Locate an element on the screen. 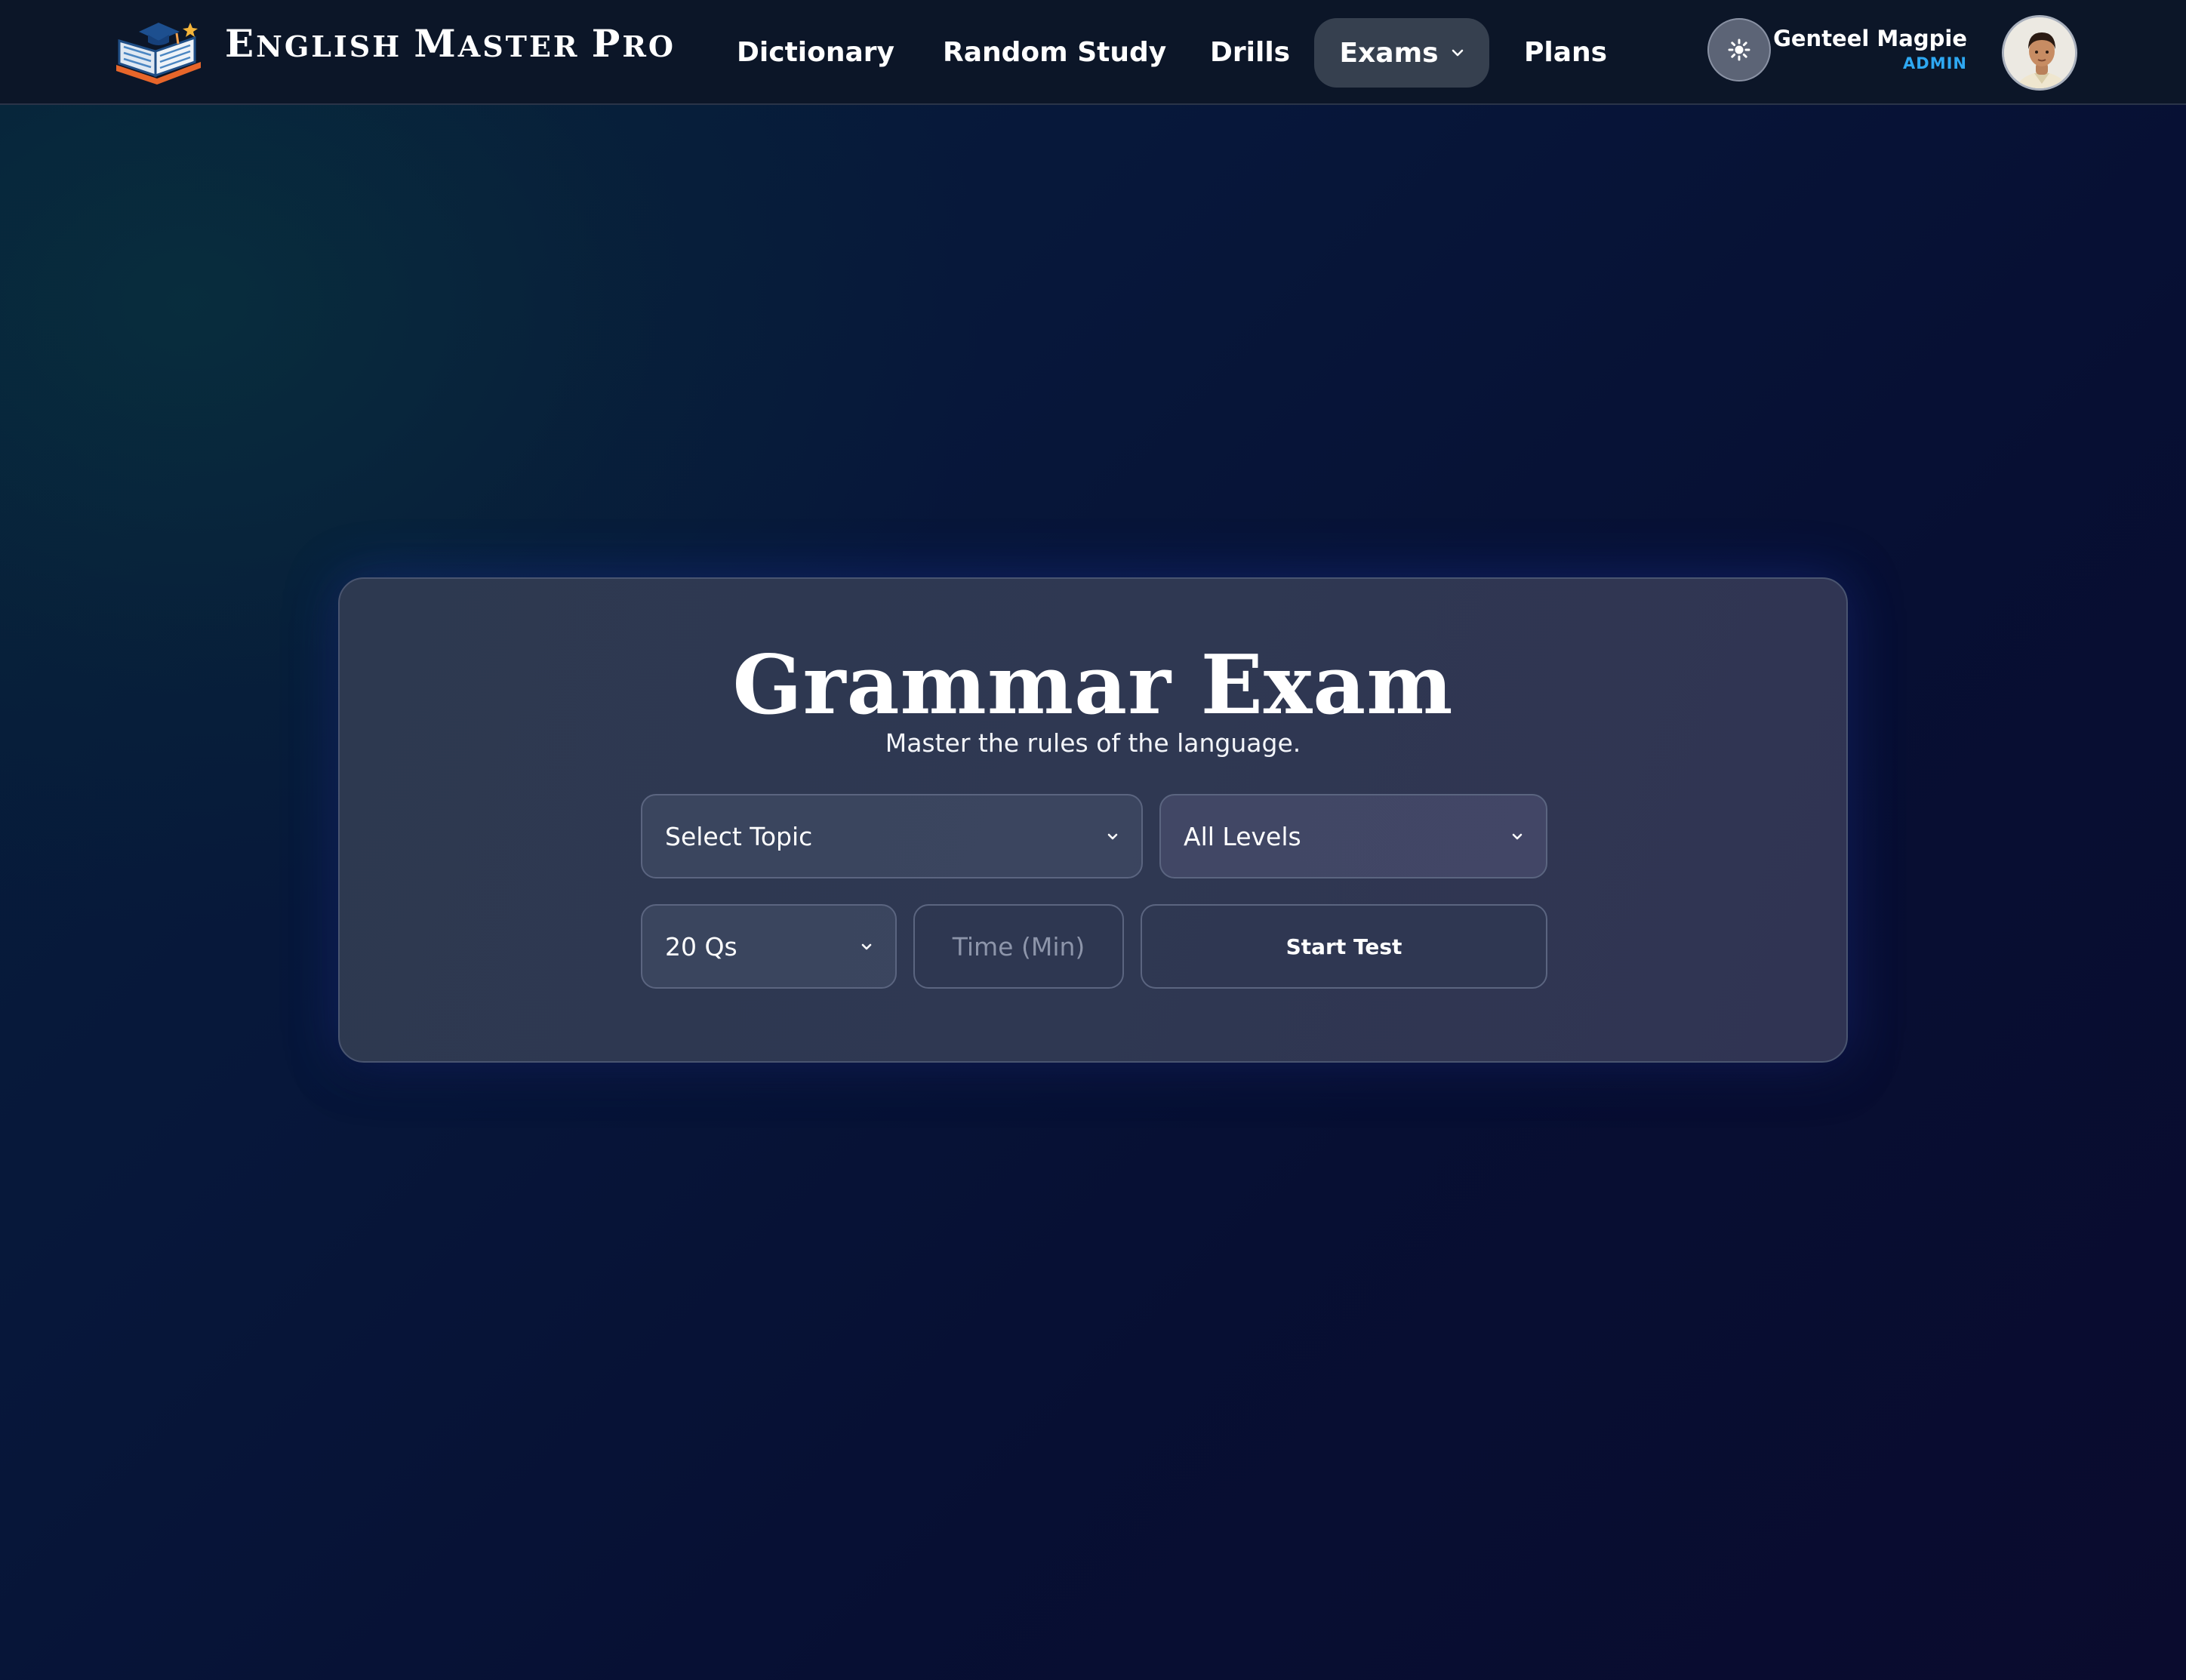 Image resolution: width=2186 pixels, height=1680 pixels. nav-drills: Drills is located at coordinates (1250, 53).